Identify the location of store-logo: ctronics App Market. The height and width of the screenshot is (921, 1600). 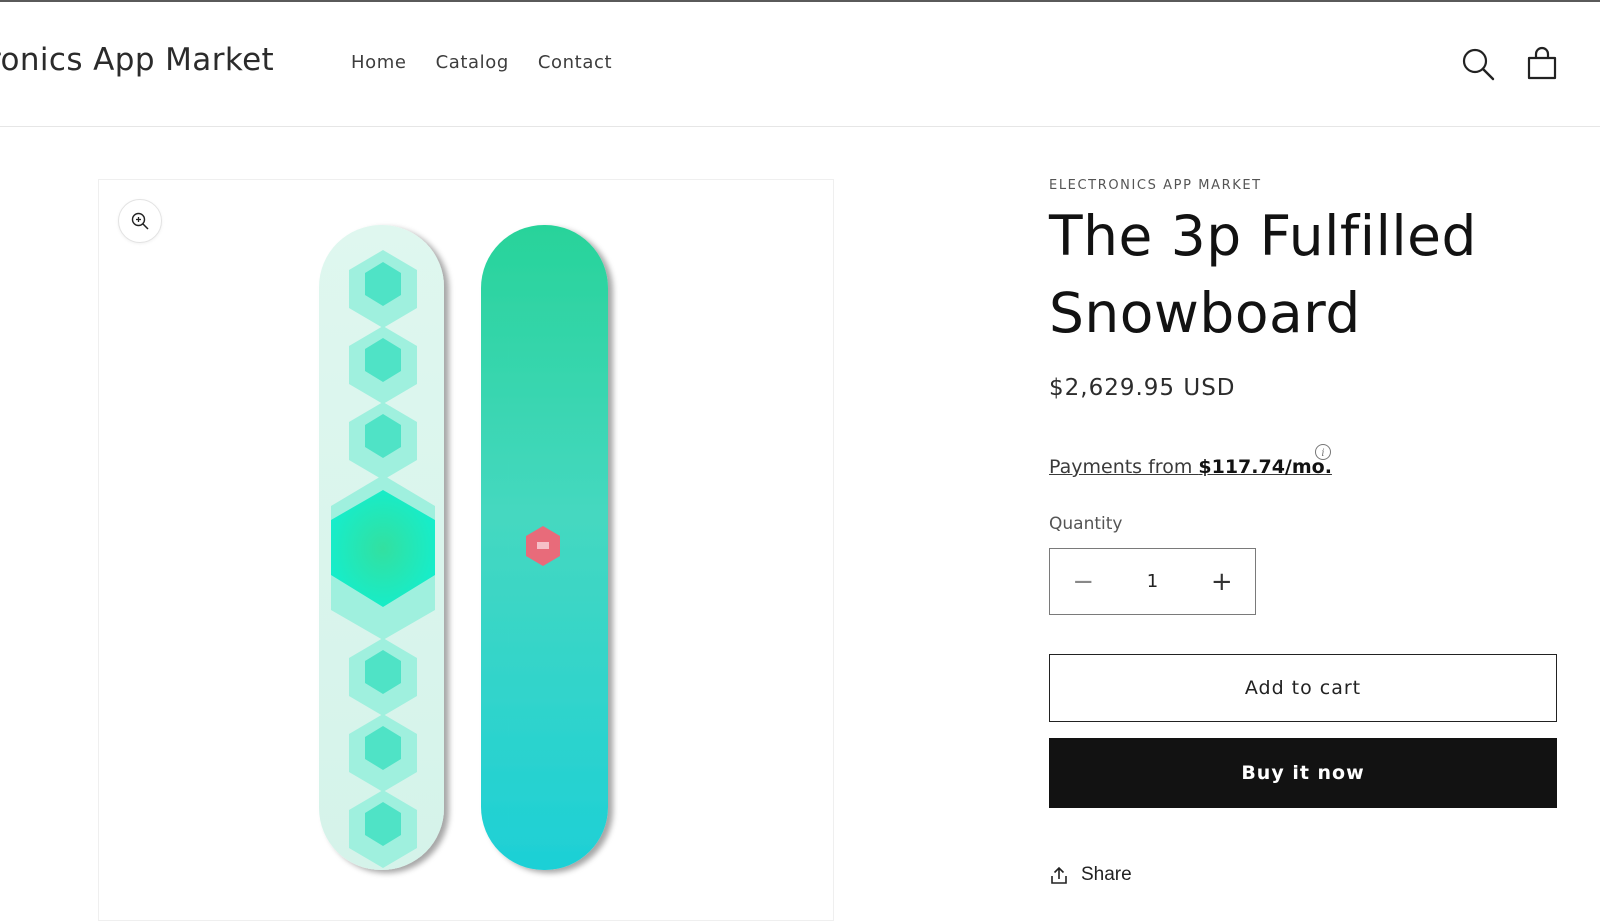
(137, 60).